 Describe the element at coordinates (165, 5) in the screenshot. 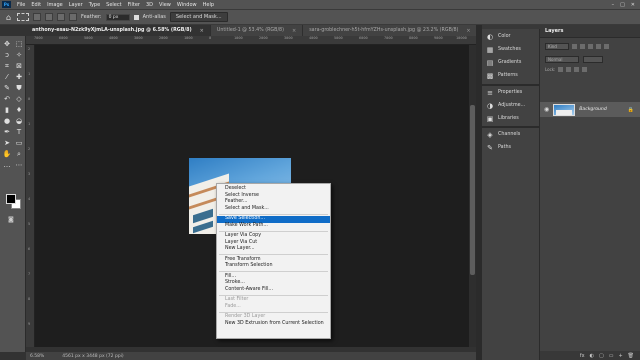

I see `menu-view: View` at that location.